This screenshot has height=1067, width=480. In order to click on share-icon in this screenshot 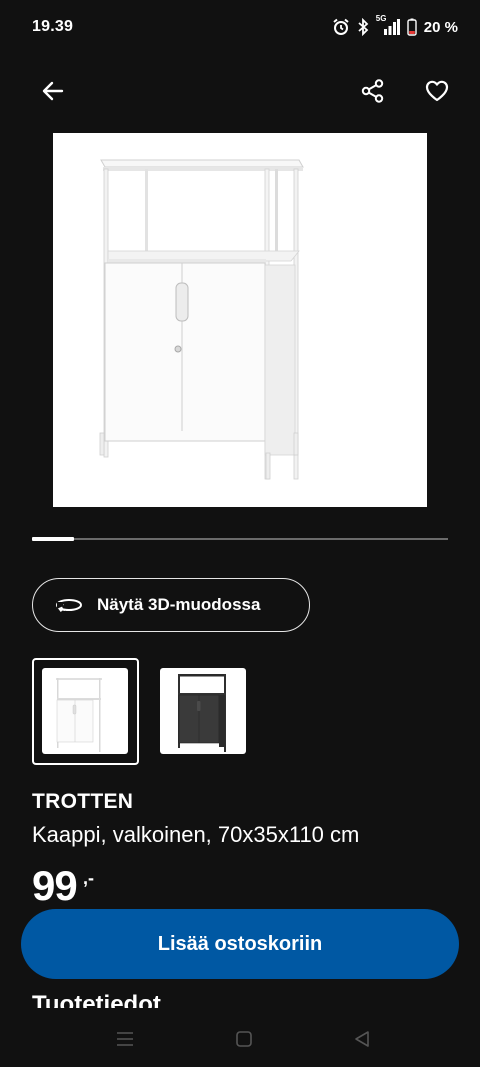, I will do `click(372, 91)`.